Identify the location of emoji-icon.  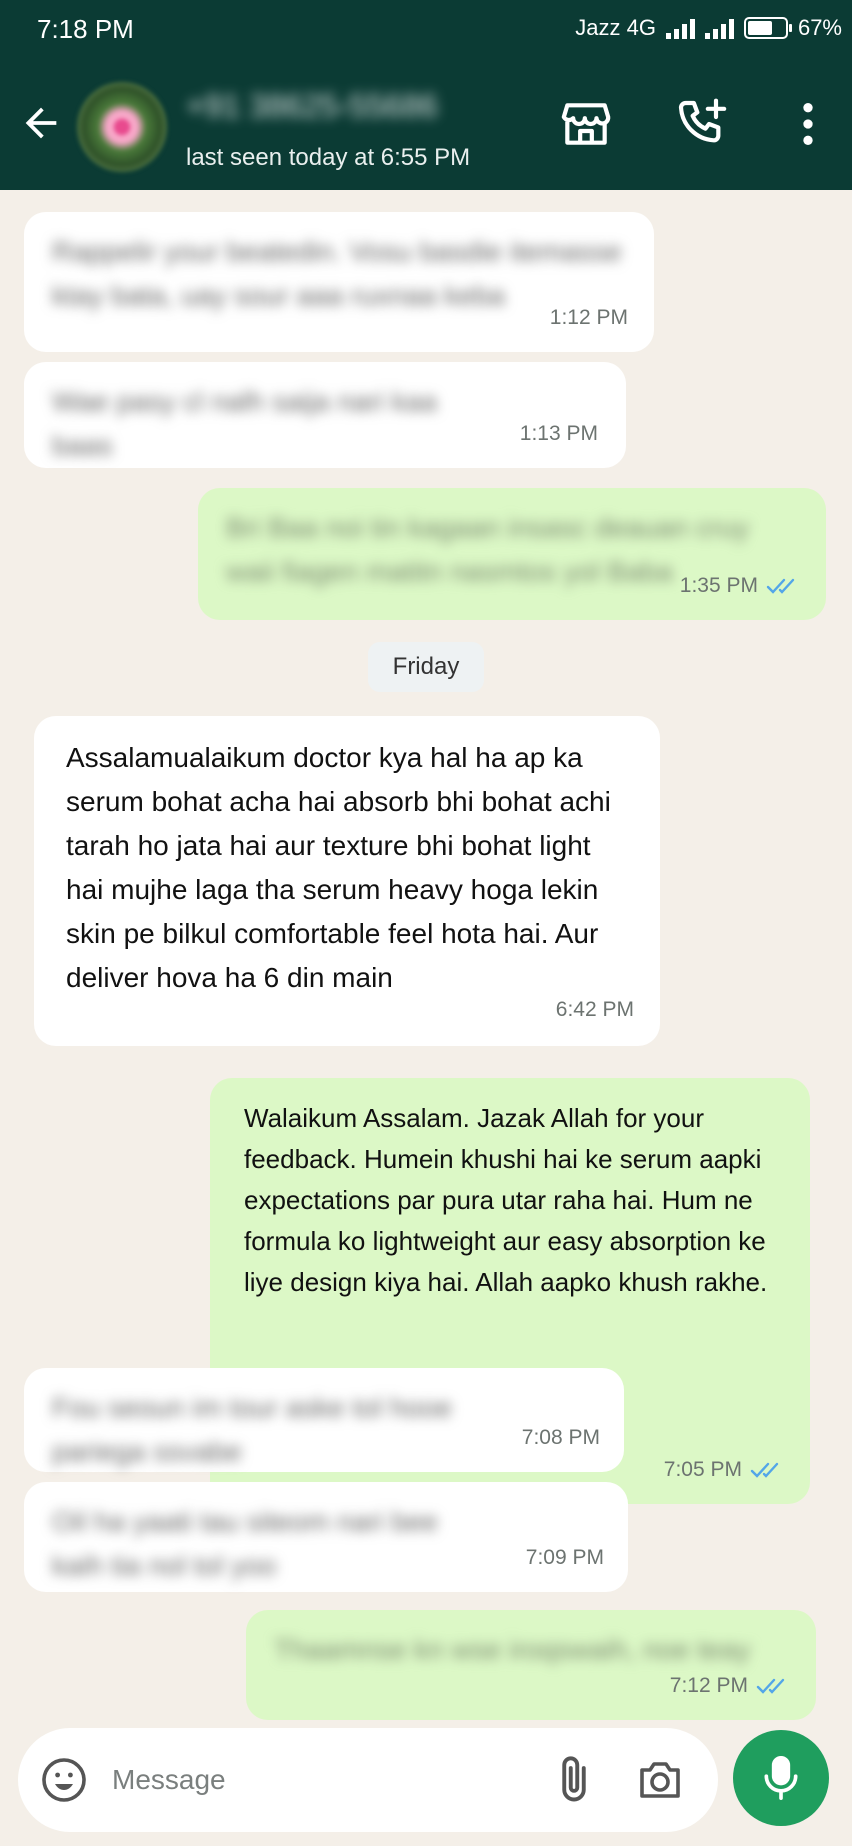
(64, 1780).